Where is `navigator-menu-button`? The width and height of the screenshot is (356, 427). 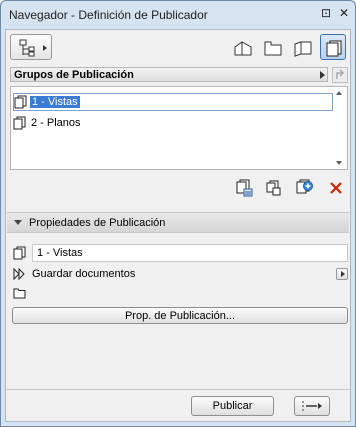
navigator-menu-button is located at coordinates (31, 47).